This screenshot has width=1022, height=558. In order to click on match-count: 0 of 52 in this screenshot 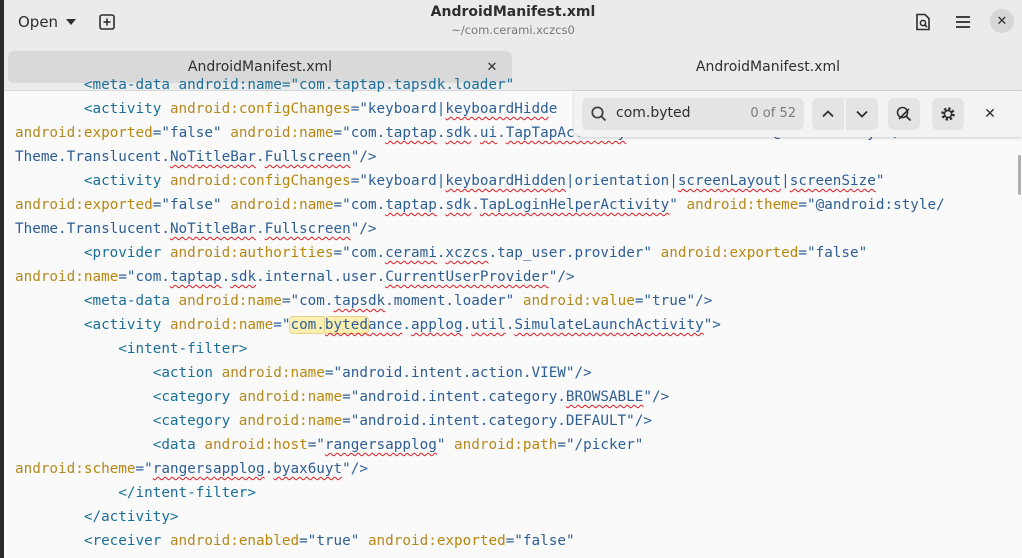, I will do `click(773, 113)`.